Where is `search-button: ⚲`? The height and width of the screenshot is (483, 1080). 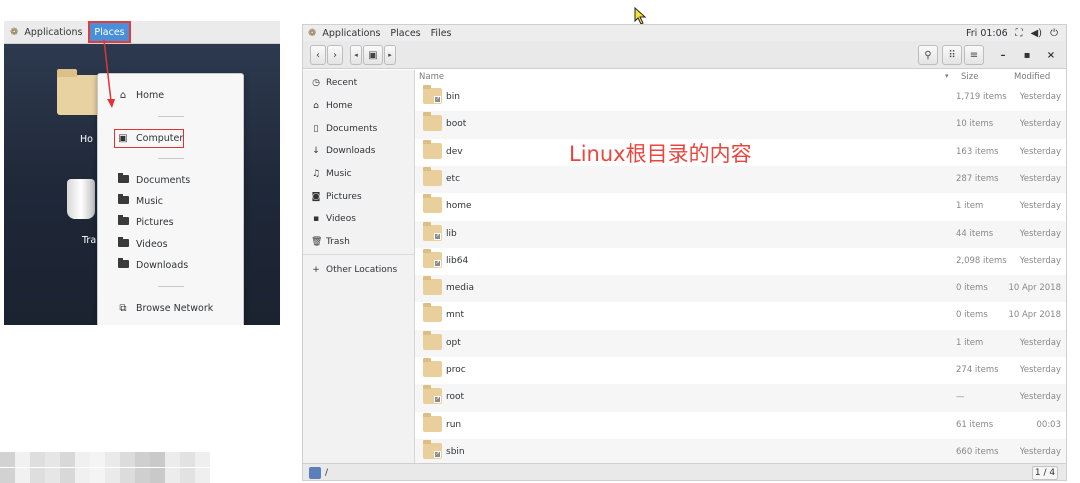 search-button: ⚲ is located at coordinates (928, 55).